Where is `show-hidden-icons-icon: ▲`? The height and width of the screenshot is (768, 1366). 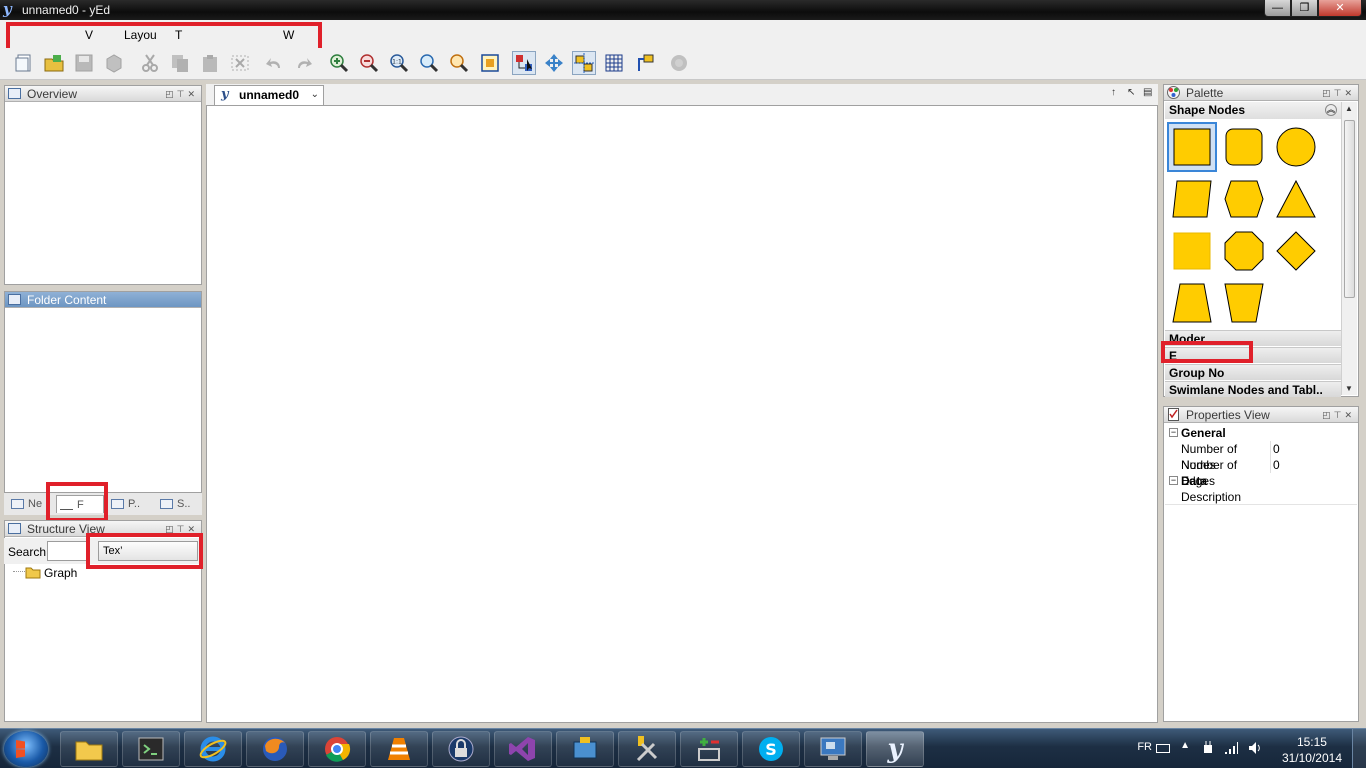
show-hidden-icons-icon: ▲ is located at coordinates (1185, 745).